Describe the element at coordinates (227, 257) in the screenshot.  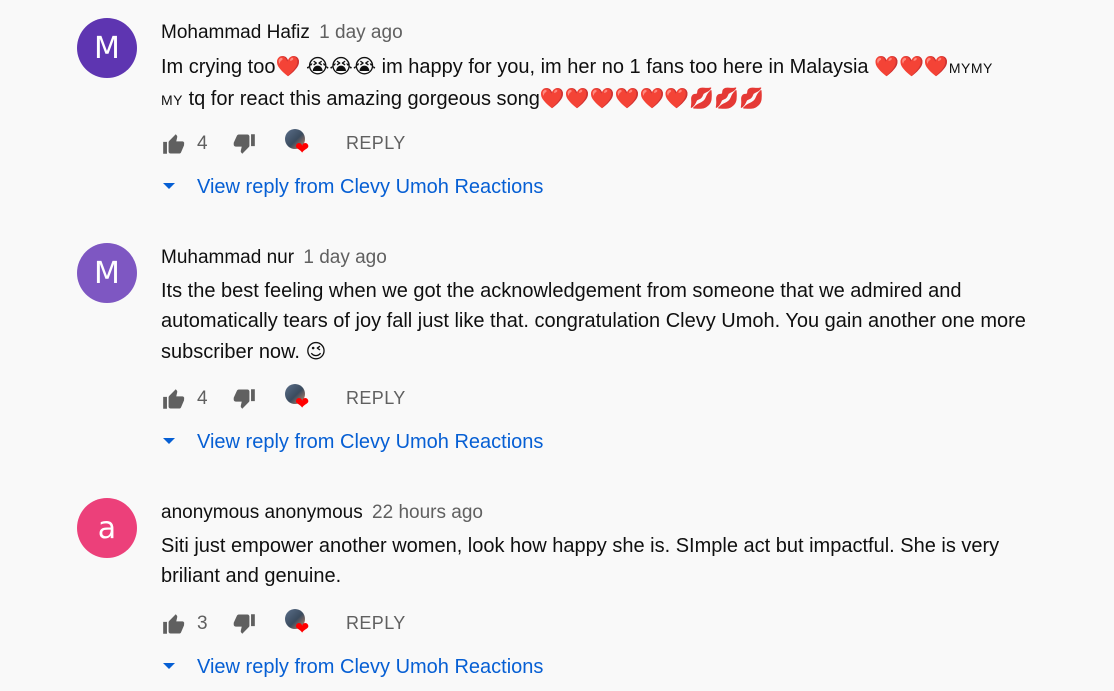
I see `author-name: Muhammad nur` at that location.